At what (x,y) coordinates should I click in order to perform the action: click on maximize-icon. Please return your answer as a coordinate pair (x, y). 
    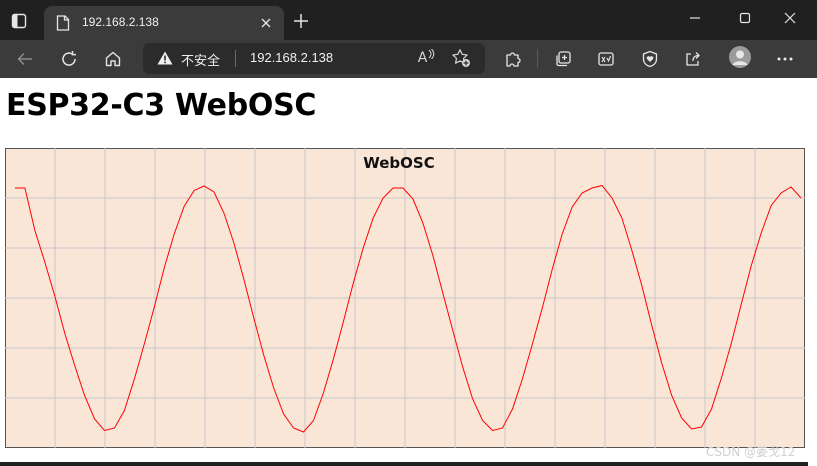
    Looking at the image, I should click on (745, 18).